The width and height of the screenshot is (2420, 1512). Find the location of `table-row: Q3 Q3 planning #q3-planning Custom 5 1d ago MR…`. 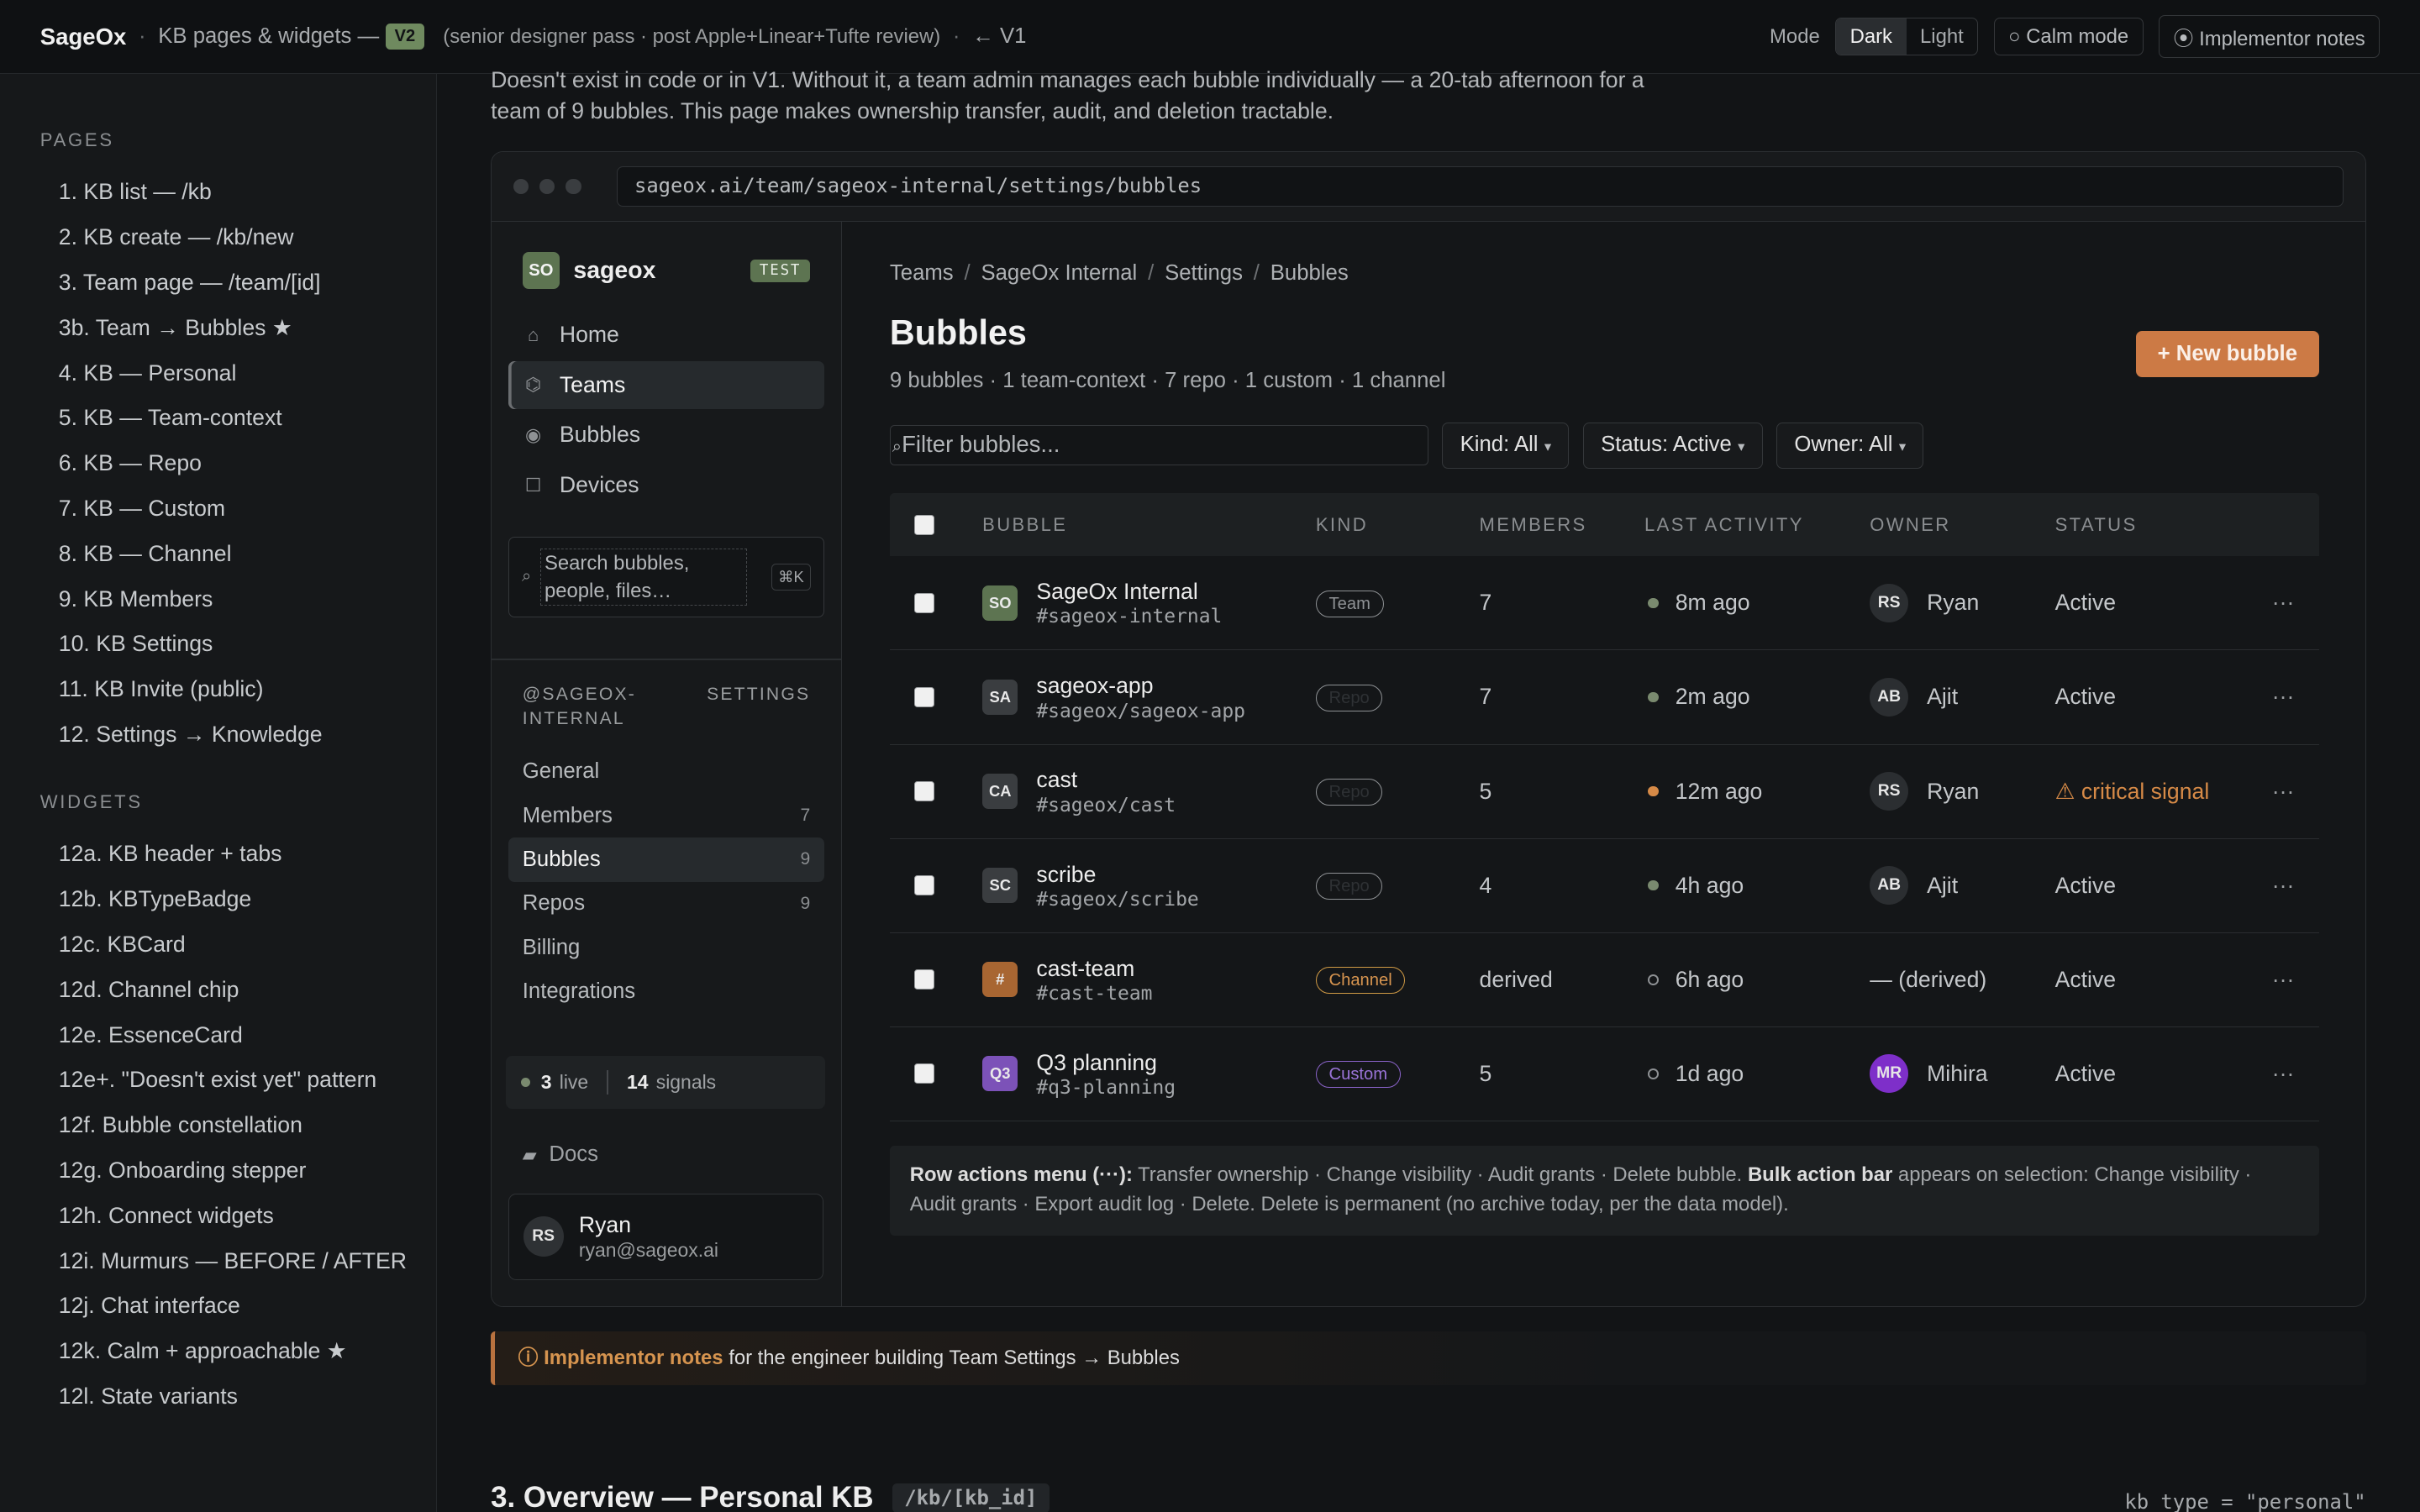

table-row: Q3 Q3 planning #q3-planning Custom 5 1d ago MR… is located at coordinates (1604, 1074).